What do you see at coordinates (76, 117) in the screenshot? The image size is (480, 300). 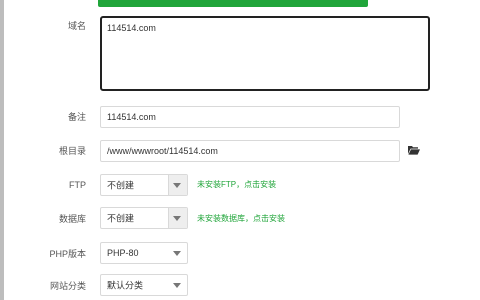 I see `remark-label: 备注` at bounding box center [76, 117].